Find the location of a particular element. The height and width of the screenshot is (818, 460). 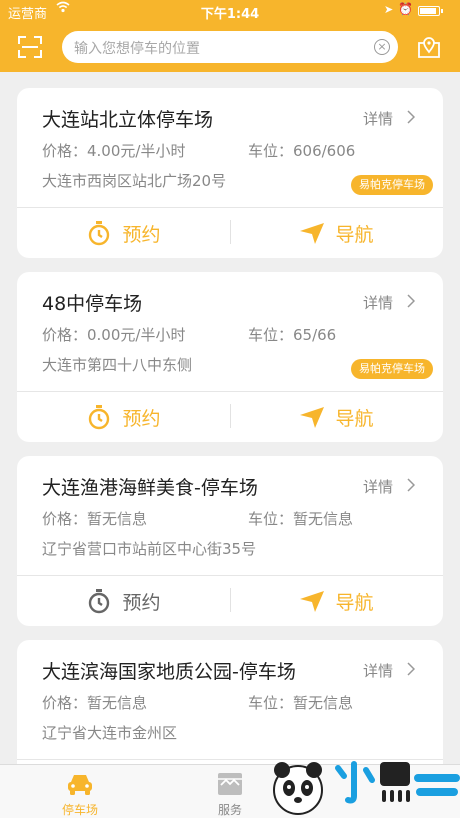

location-arrow-icon: ➤ is located at coordinates (389, 9).